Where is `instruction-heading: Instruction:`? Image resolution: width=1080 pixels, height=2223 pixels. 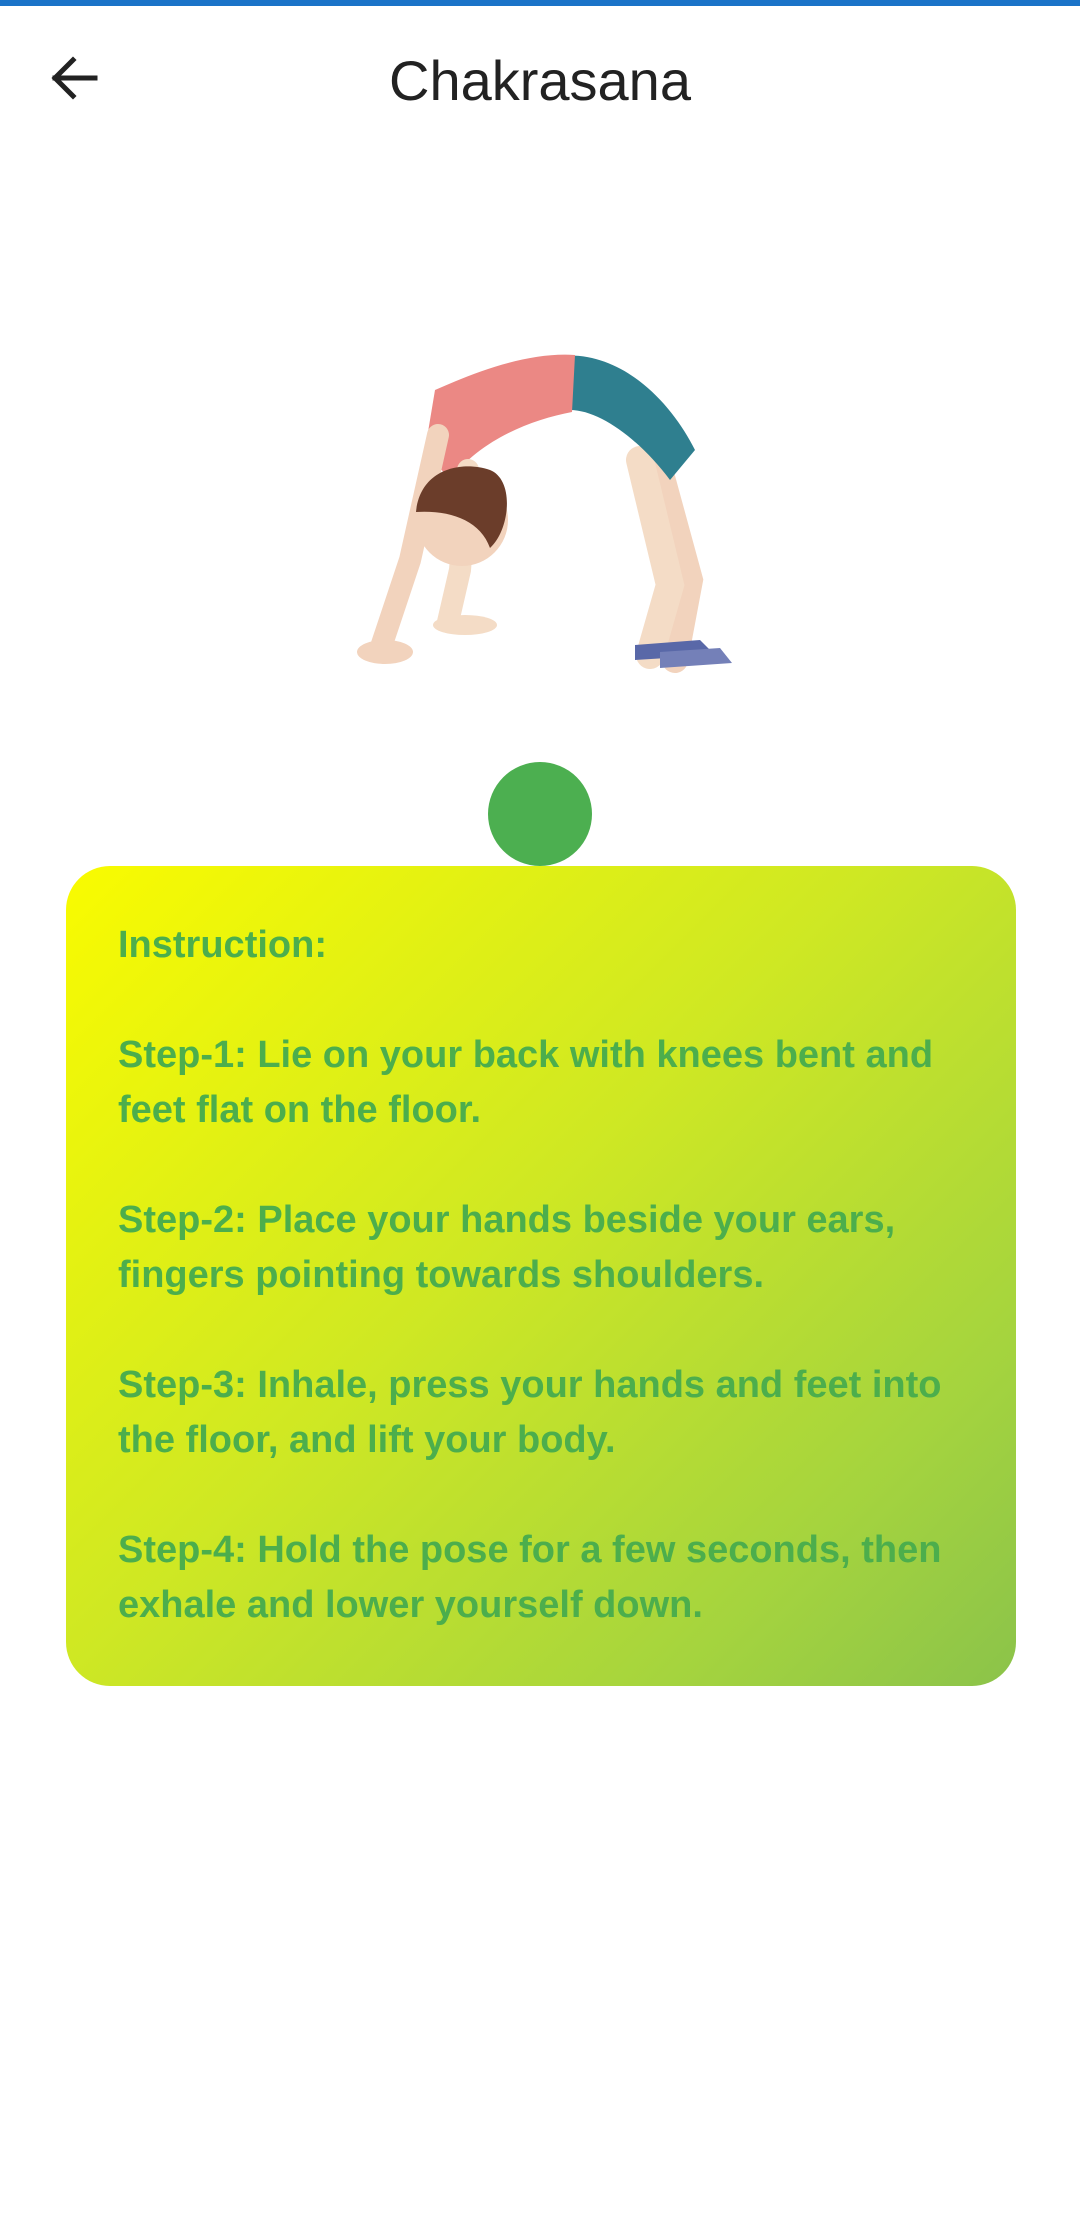 instruction-heading: Instruction: is located at coordinates (222, 945).